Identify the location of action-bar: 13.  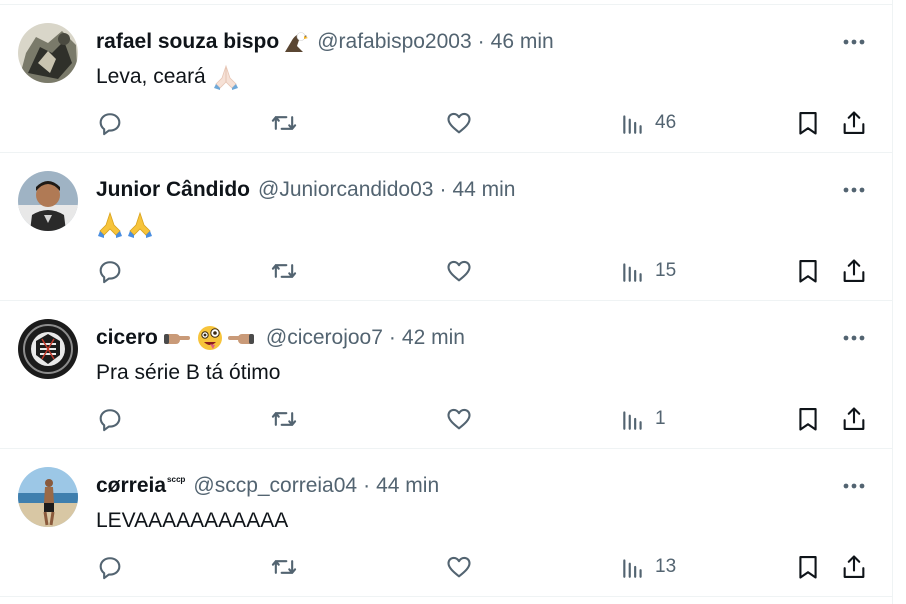
(446, 567).